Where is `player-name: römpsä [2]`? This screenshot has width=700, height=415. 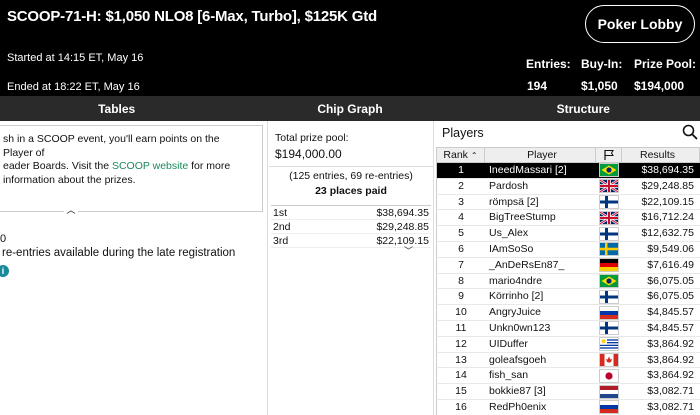
player-name: römpsä [2] is located at coordinates (514, 201).